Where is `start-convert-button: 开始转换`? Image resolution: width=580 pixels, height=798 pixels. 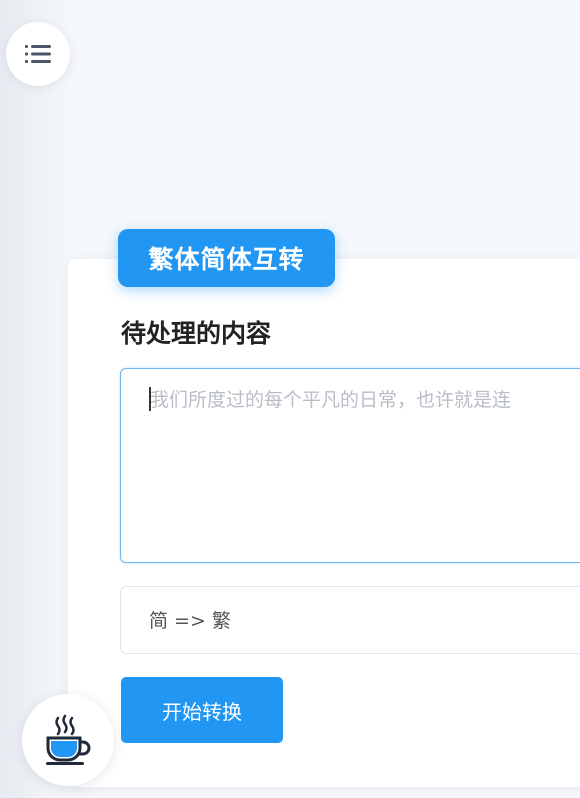
start-convert-button: 开始转换 is located at coordinates (202, 710).